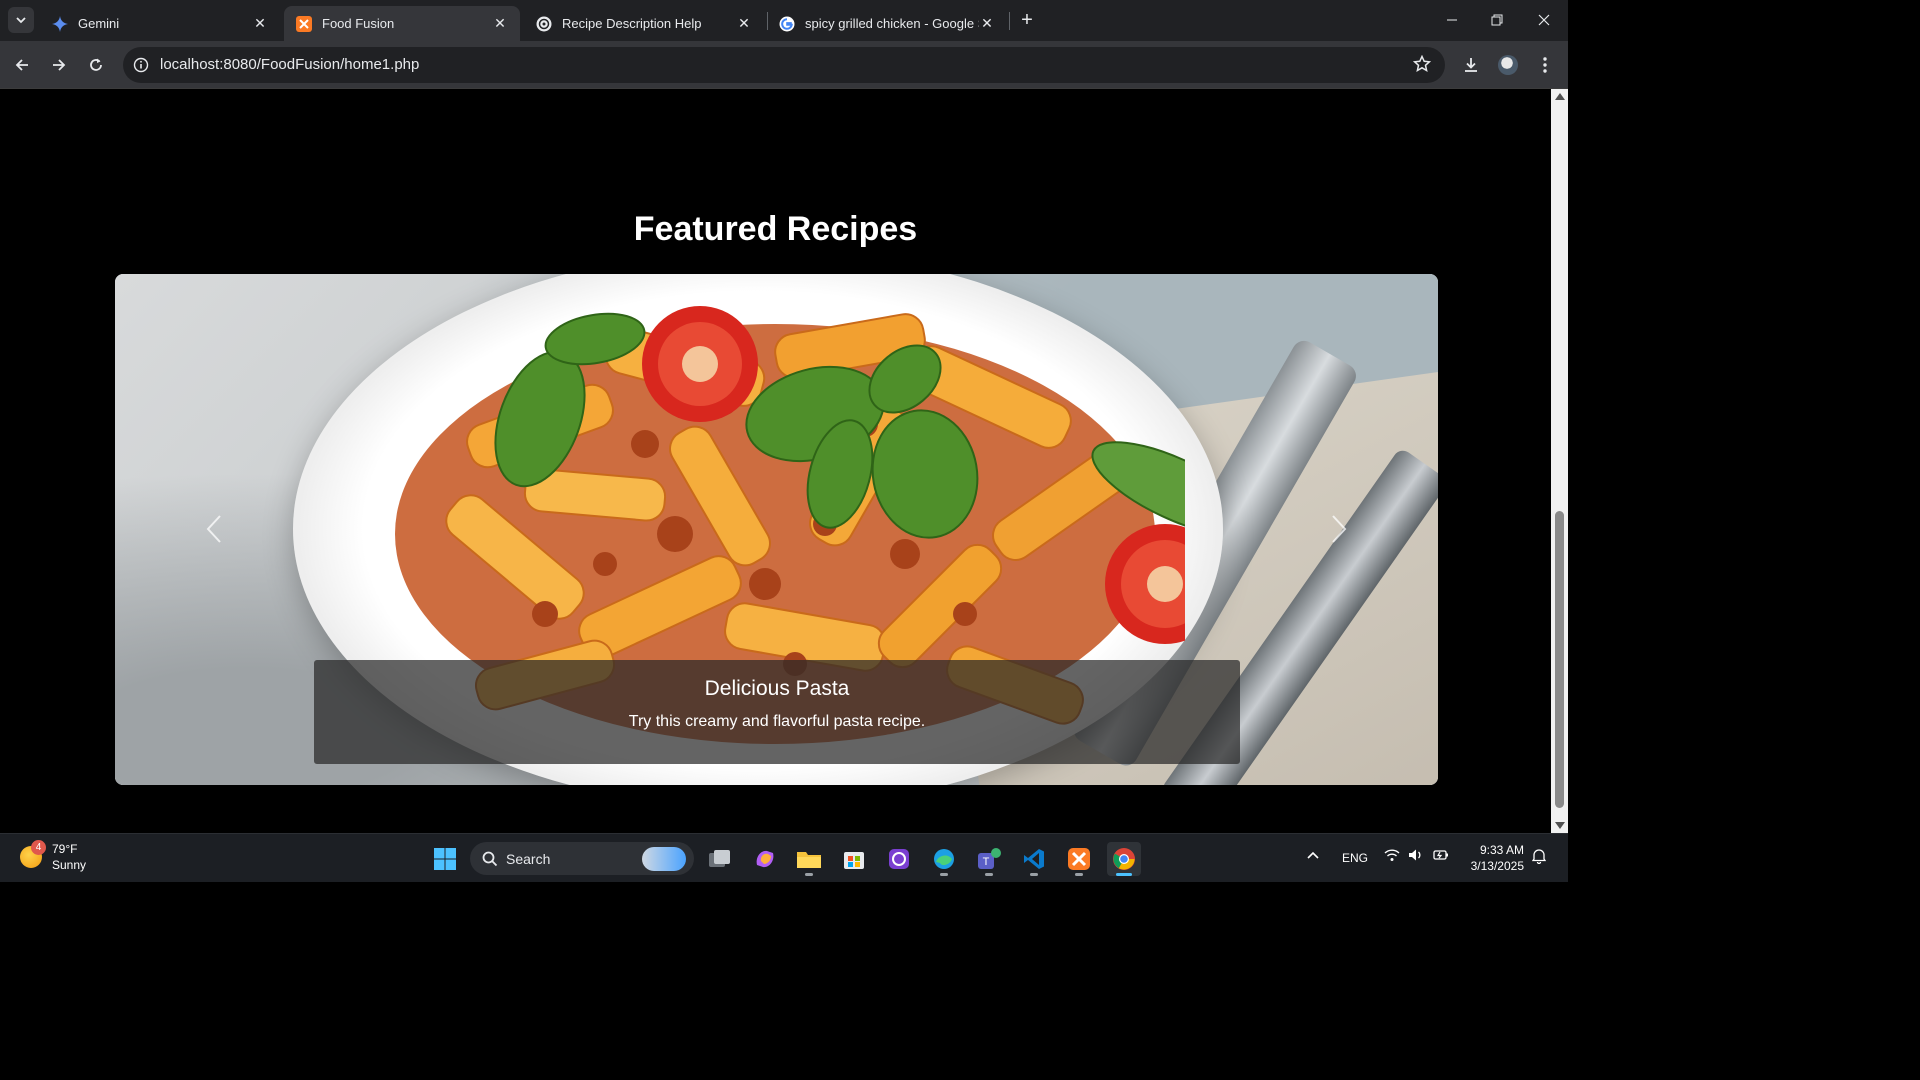  I want to click on tab-separator, so click(1009, 21).